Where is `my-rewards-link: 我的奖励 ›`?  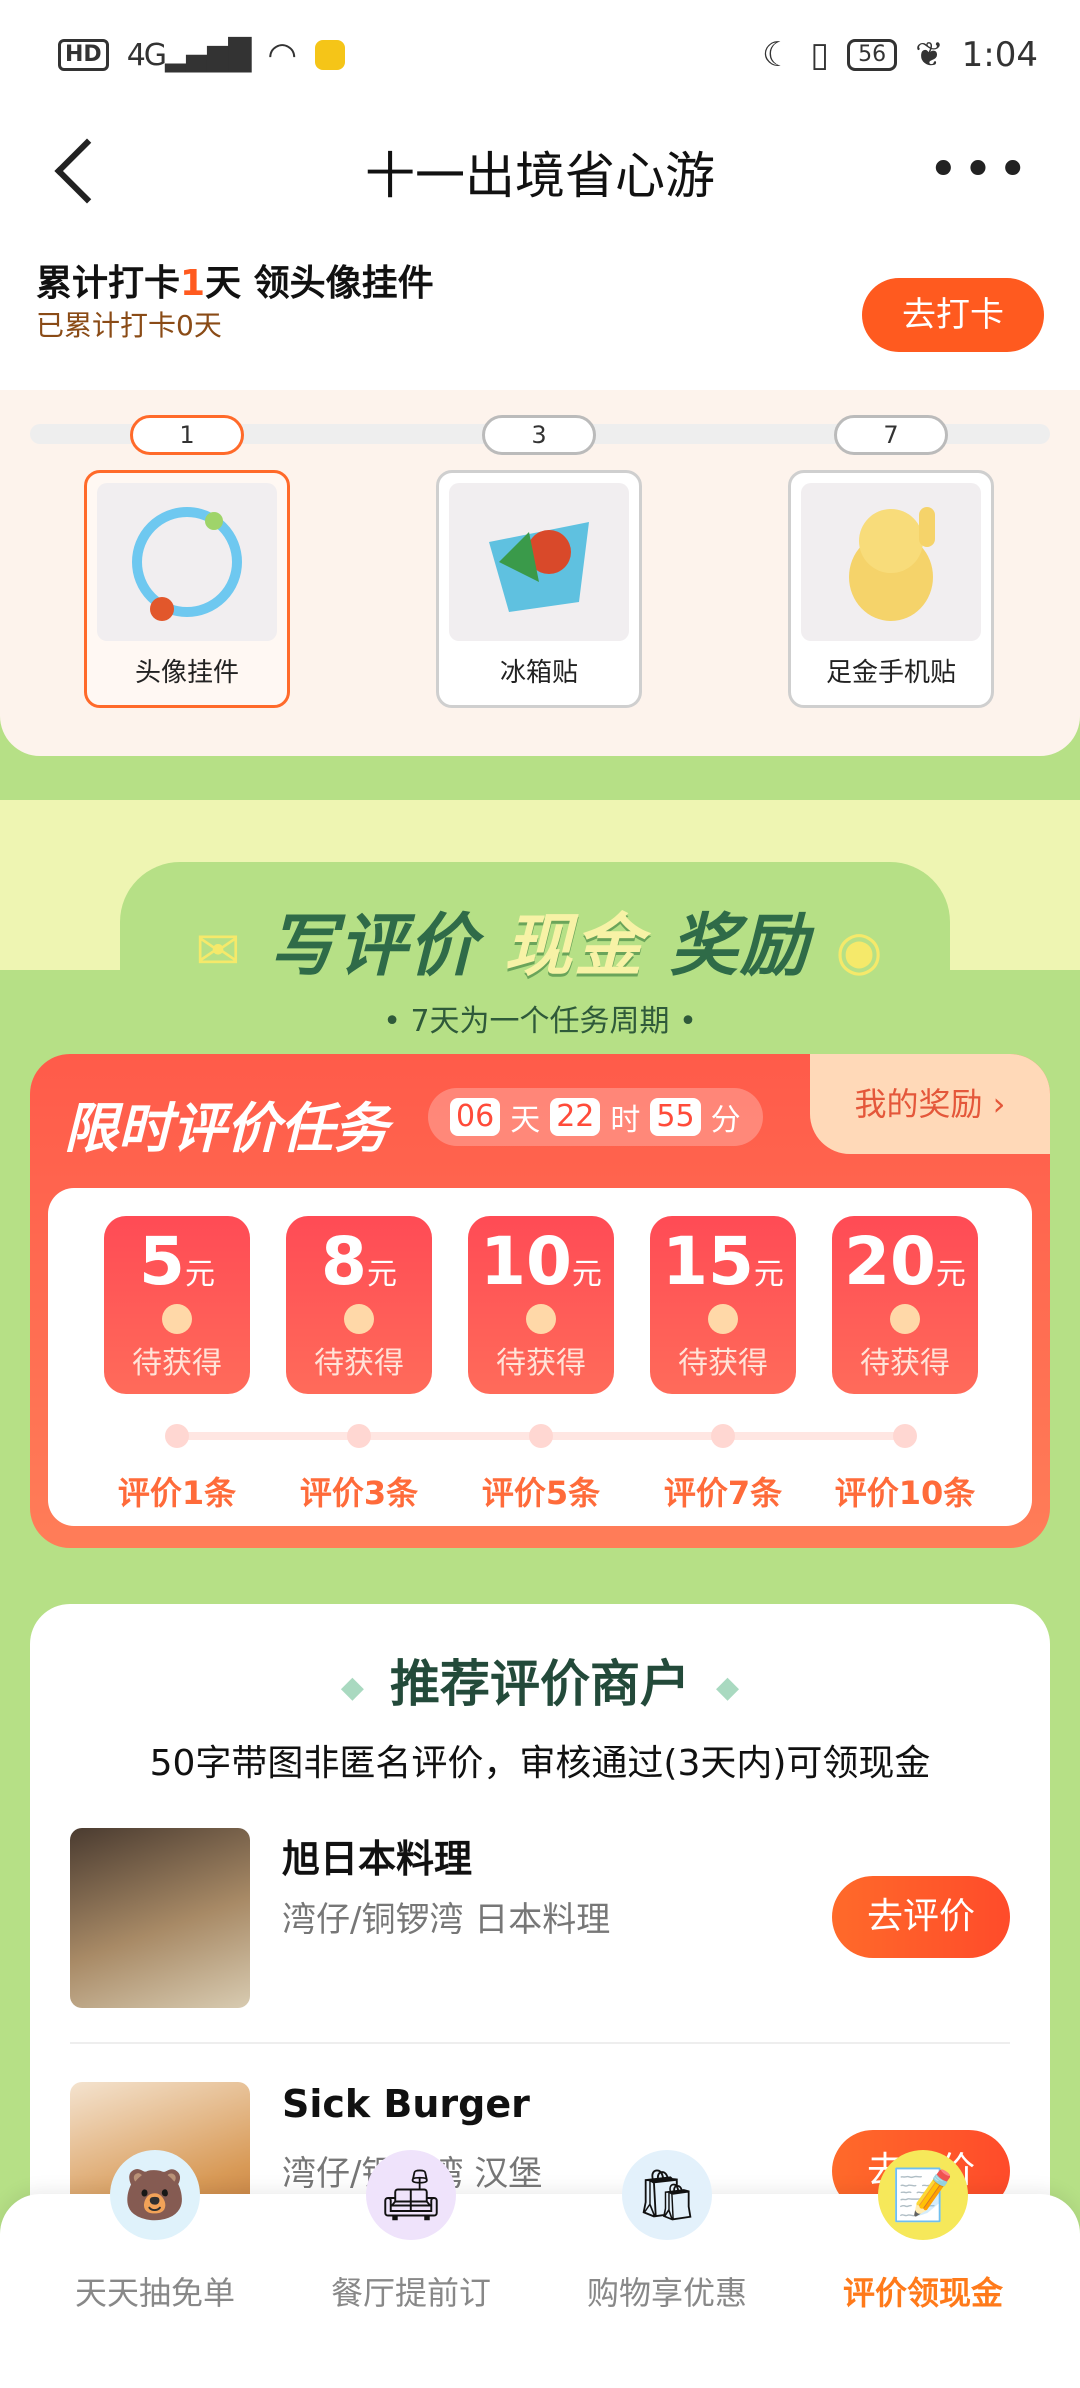 my-rewards-link: 我的奖励 › is located at coordinates (930, 1104).